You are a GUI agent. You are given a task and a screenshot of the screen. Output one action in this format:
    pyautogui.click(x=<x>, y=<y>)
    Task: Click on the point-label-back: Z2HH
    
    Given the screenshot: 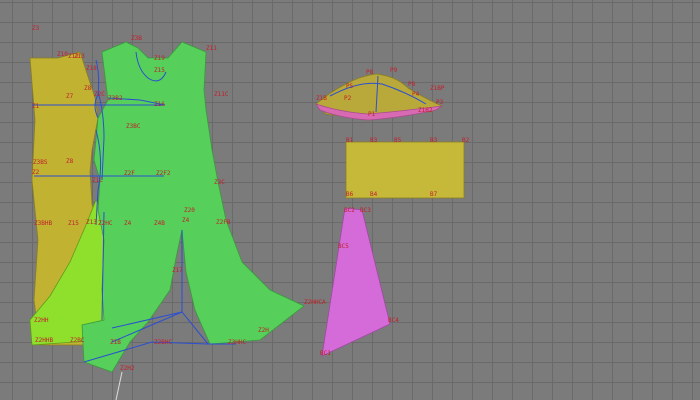 What is the action you would take?
    pyautogui.click(x=41, y=320)
    